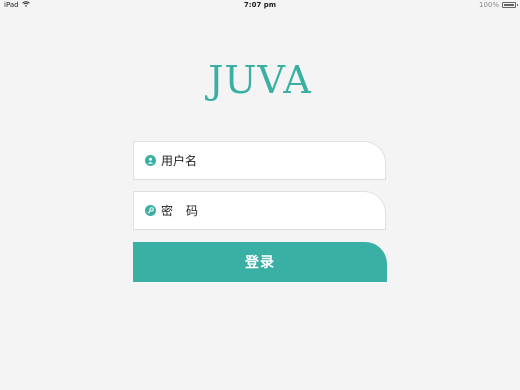 This screenshot has width=520, height=390. I want to click on password-field: 密码, so click(259, 210).